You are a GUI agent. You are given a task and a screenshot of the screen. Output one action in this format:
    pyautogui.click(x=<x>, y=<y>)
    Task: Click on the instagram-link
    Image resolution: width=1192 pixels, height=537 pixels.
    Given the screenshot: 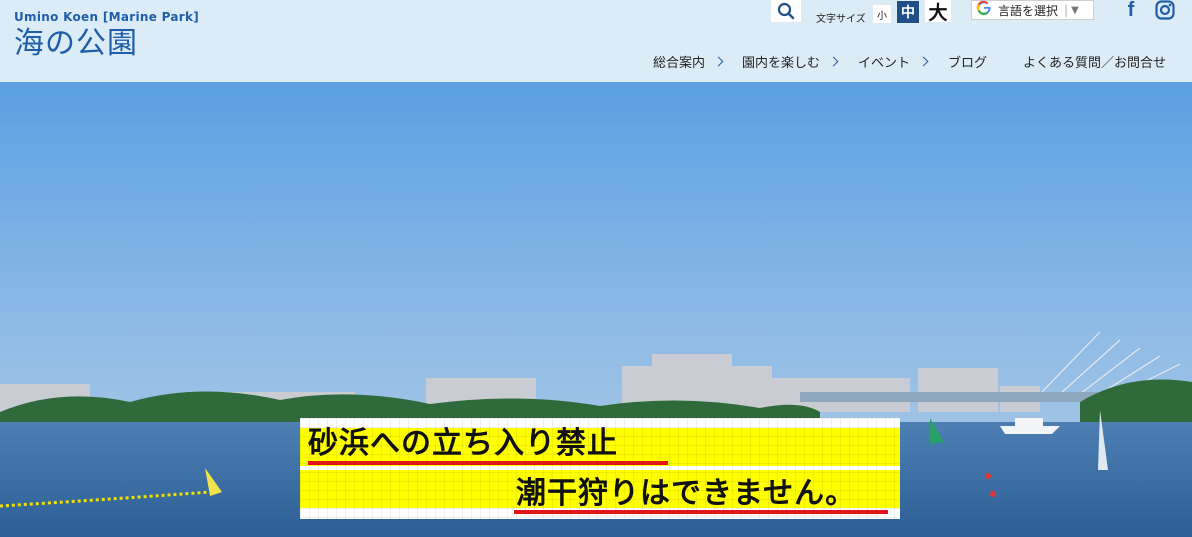 What is the action you would take?
    pyautogui.click(x=1165, y=10)
    